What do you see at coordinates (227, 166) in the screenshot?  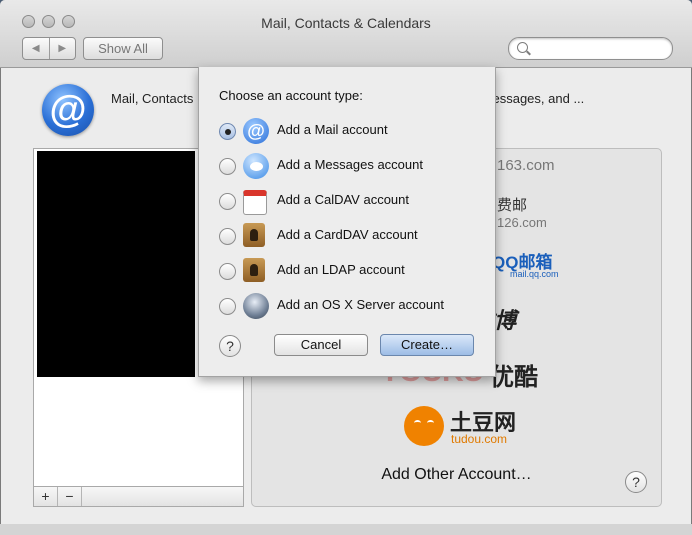 I see `radio-messages-account` at bounding box center [227, 166].